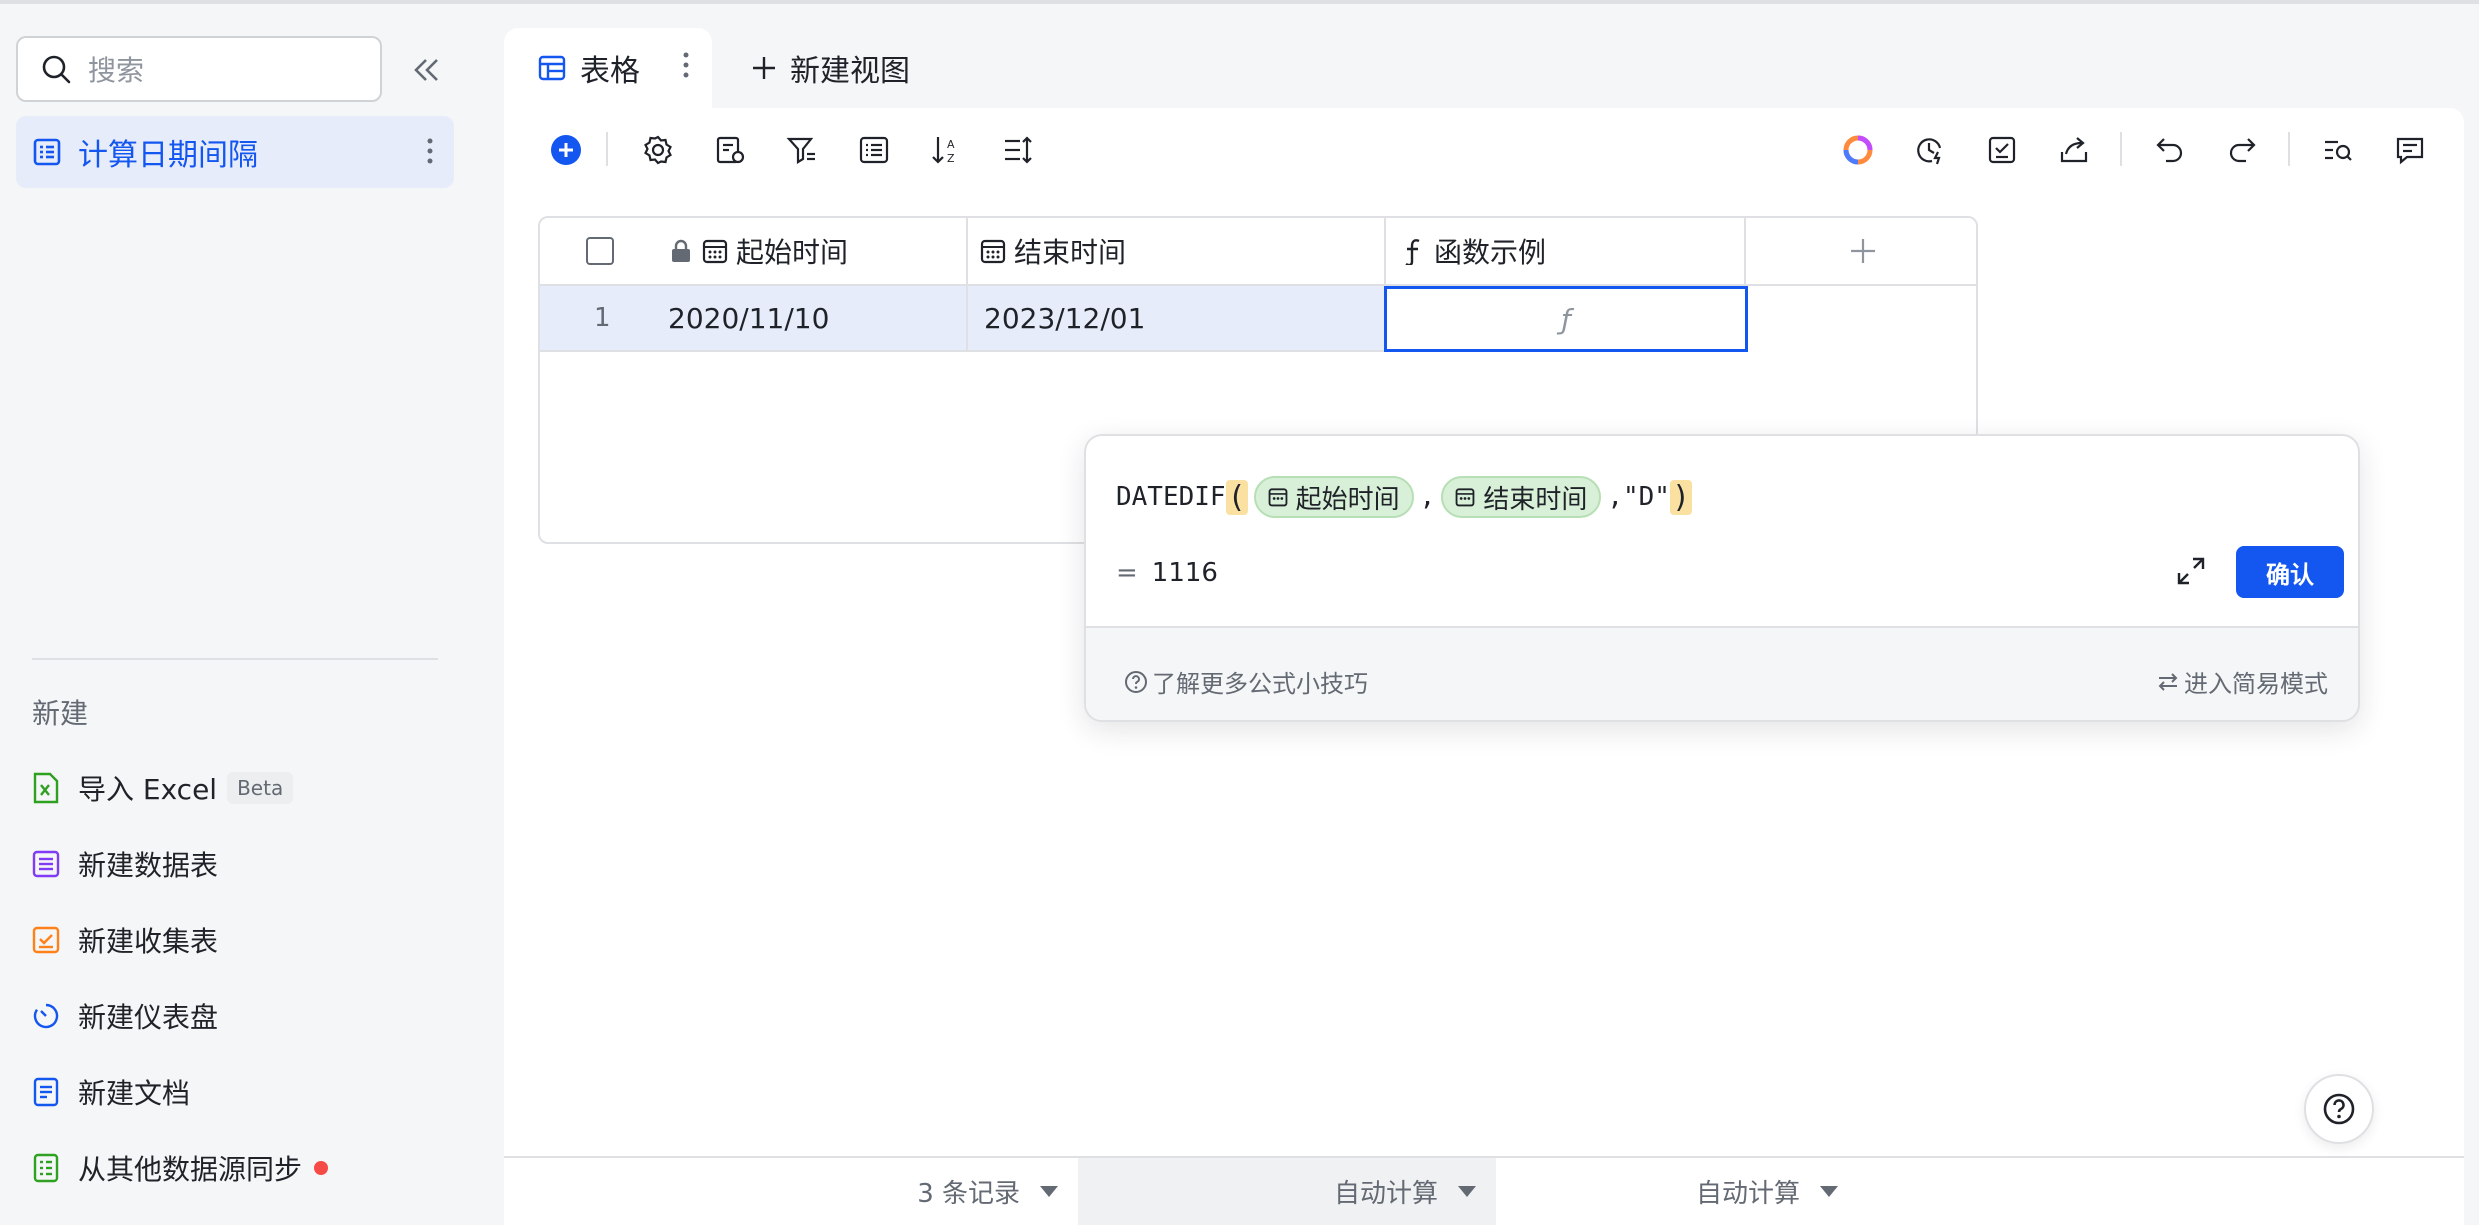 This screenshot has height=1225, width=2479. I want to click on share-button, so click(2074, 150).